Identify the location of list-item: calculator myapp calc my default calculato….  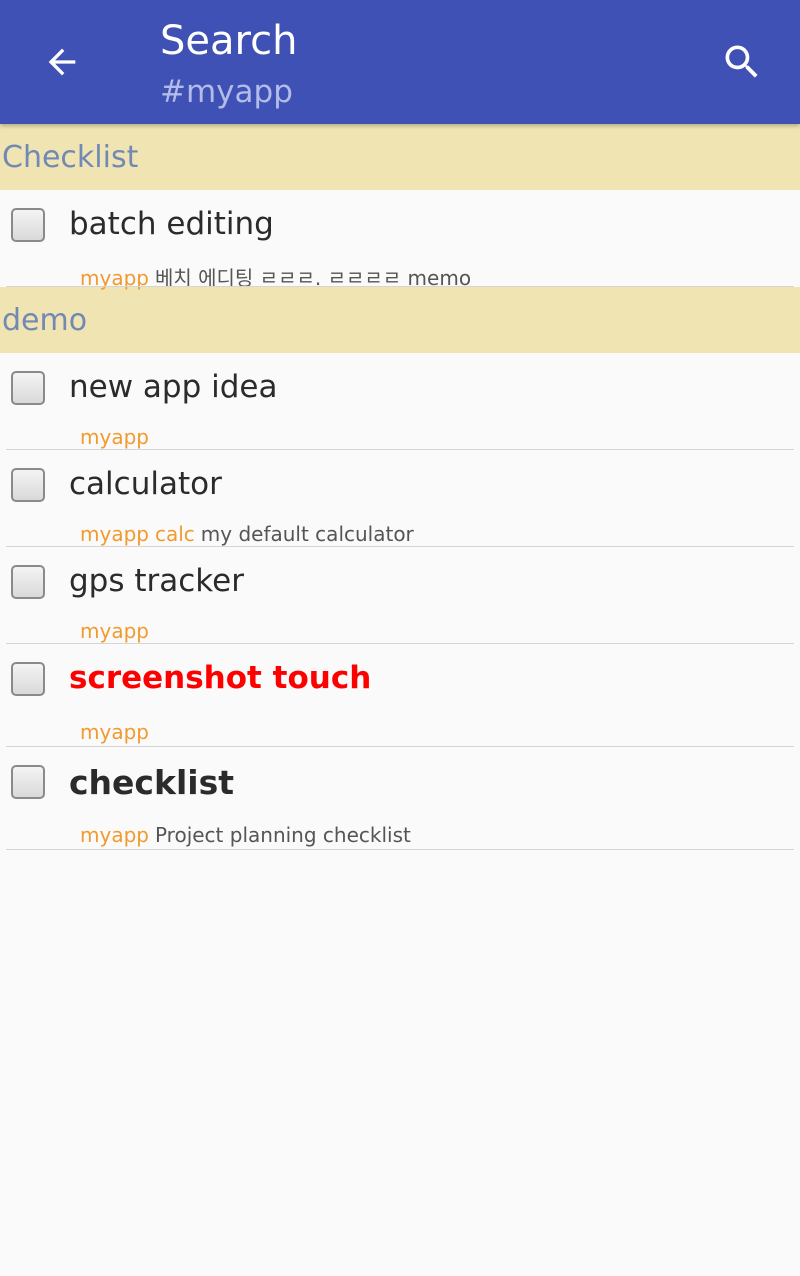
(400, 498).